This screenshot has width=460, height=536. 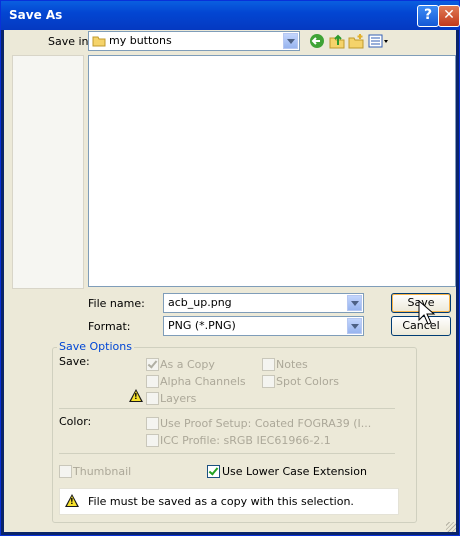 I want to click on close-button: ✕, so click(x=449, y=16).